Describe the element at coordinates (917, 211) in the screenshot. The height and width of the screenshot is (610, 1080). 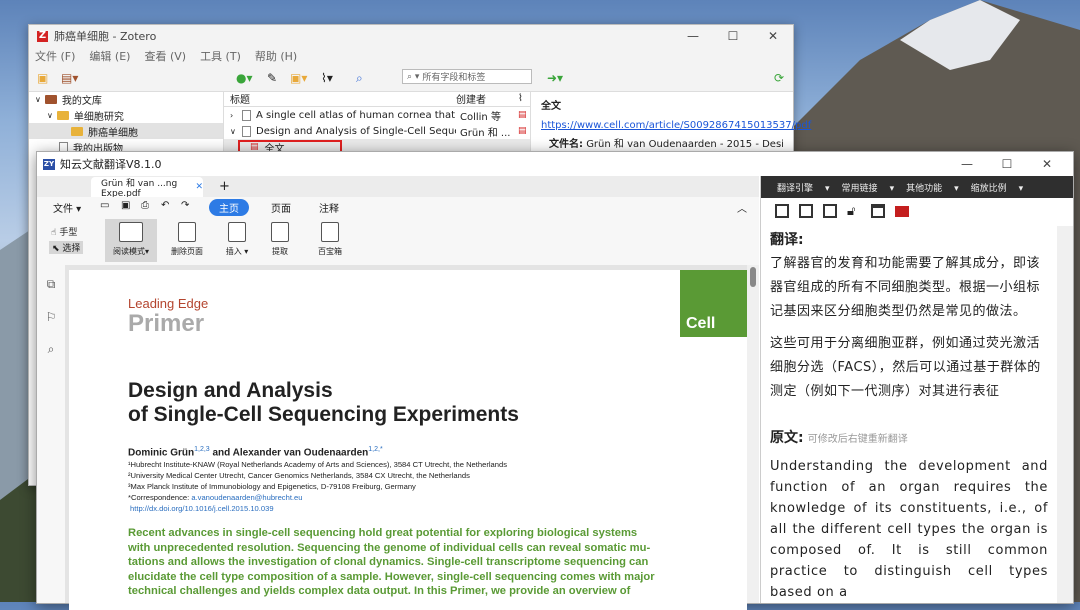
I see `translation-icon-bar: 🔓︎` at that location.